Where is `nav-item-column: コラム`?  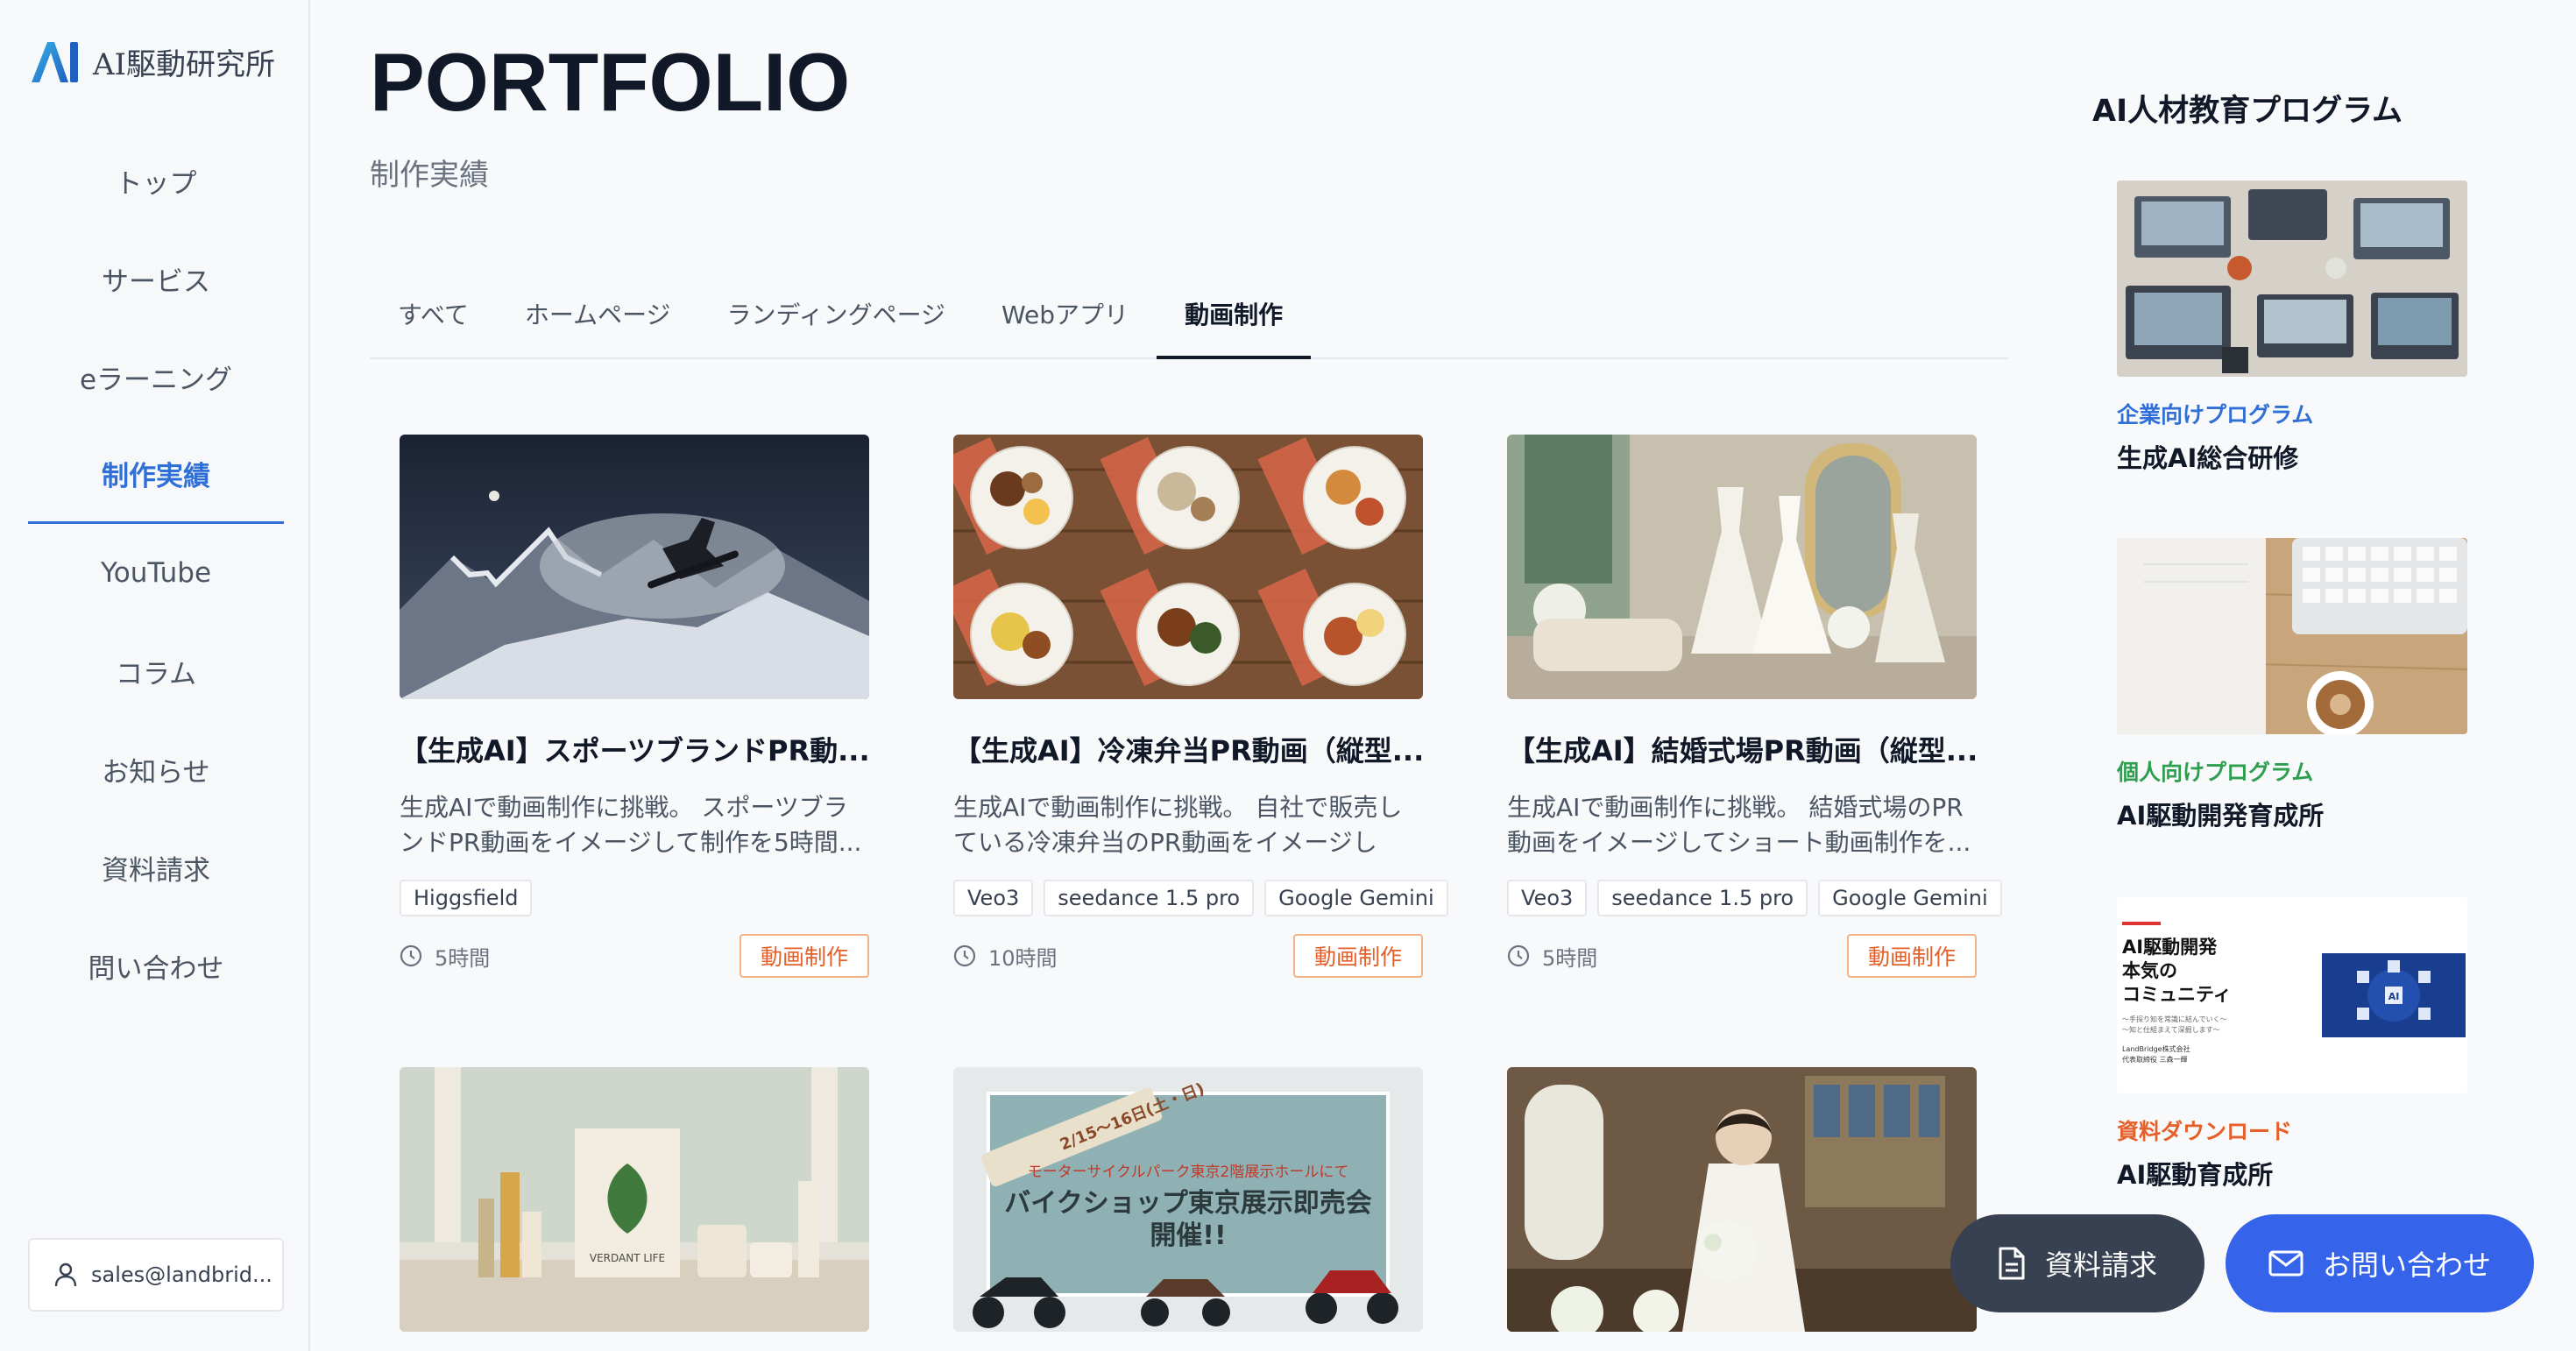
nav-item-column: コラム is located at coordinates (156, 671).